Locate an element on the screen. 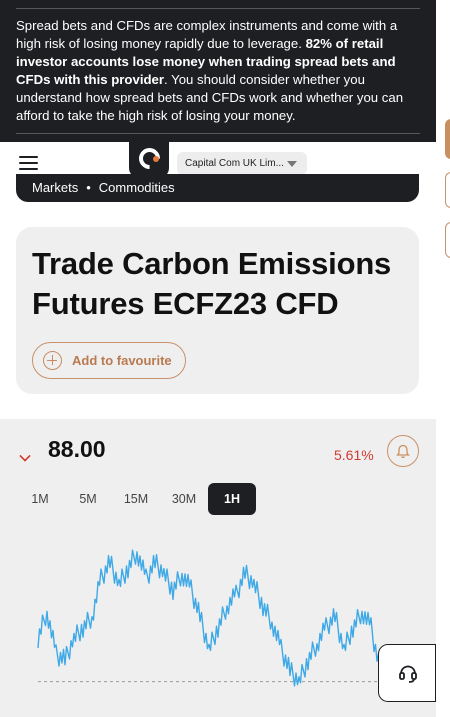 Image resolution: width=450 pixels, height=717 pixels. price-change: 5.61% is located at coordinates (354, 455).